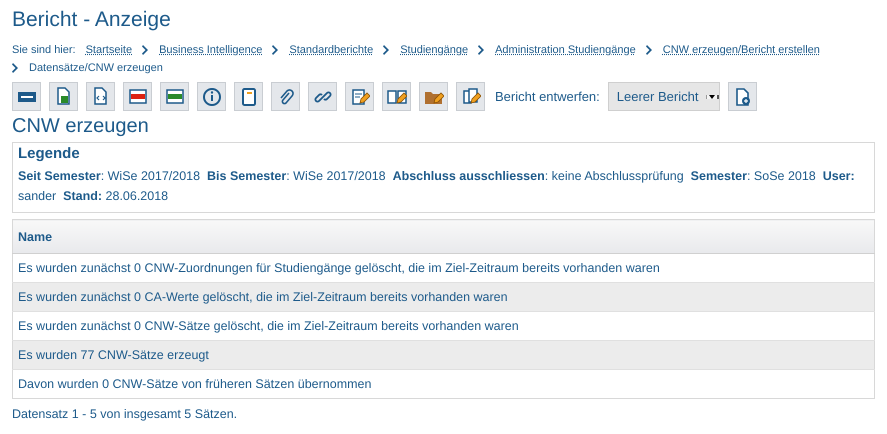 This screenshot has height=434, width=887. I want to click on breadcrumb-current: Datensätze/CNW erzeugen, so click(96, 68).